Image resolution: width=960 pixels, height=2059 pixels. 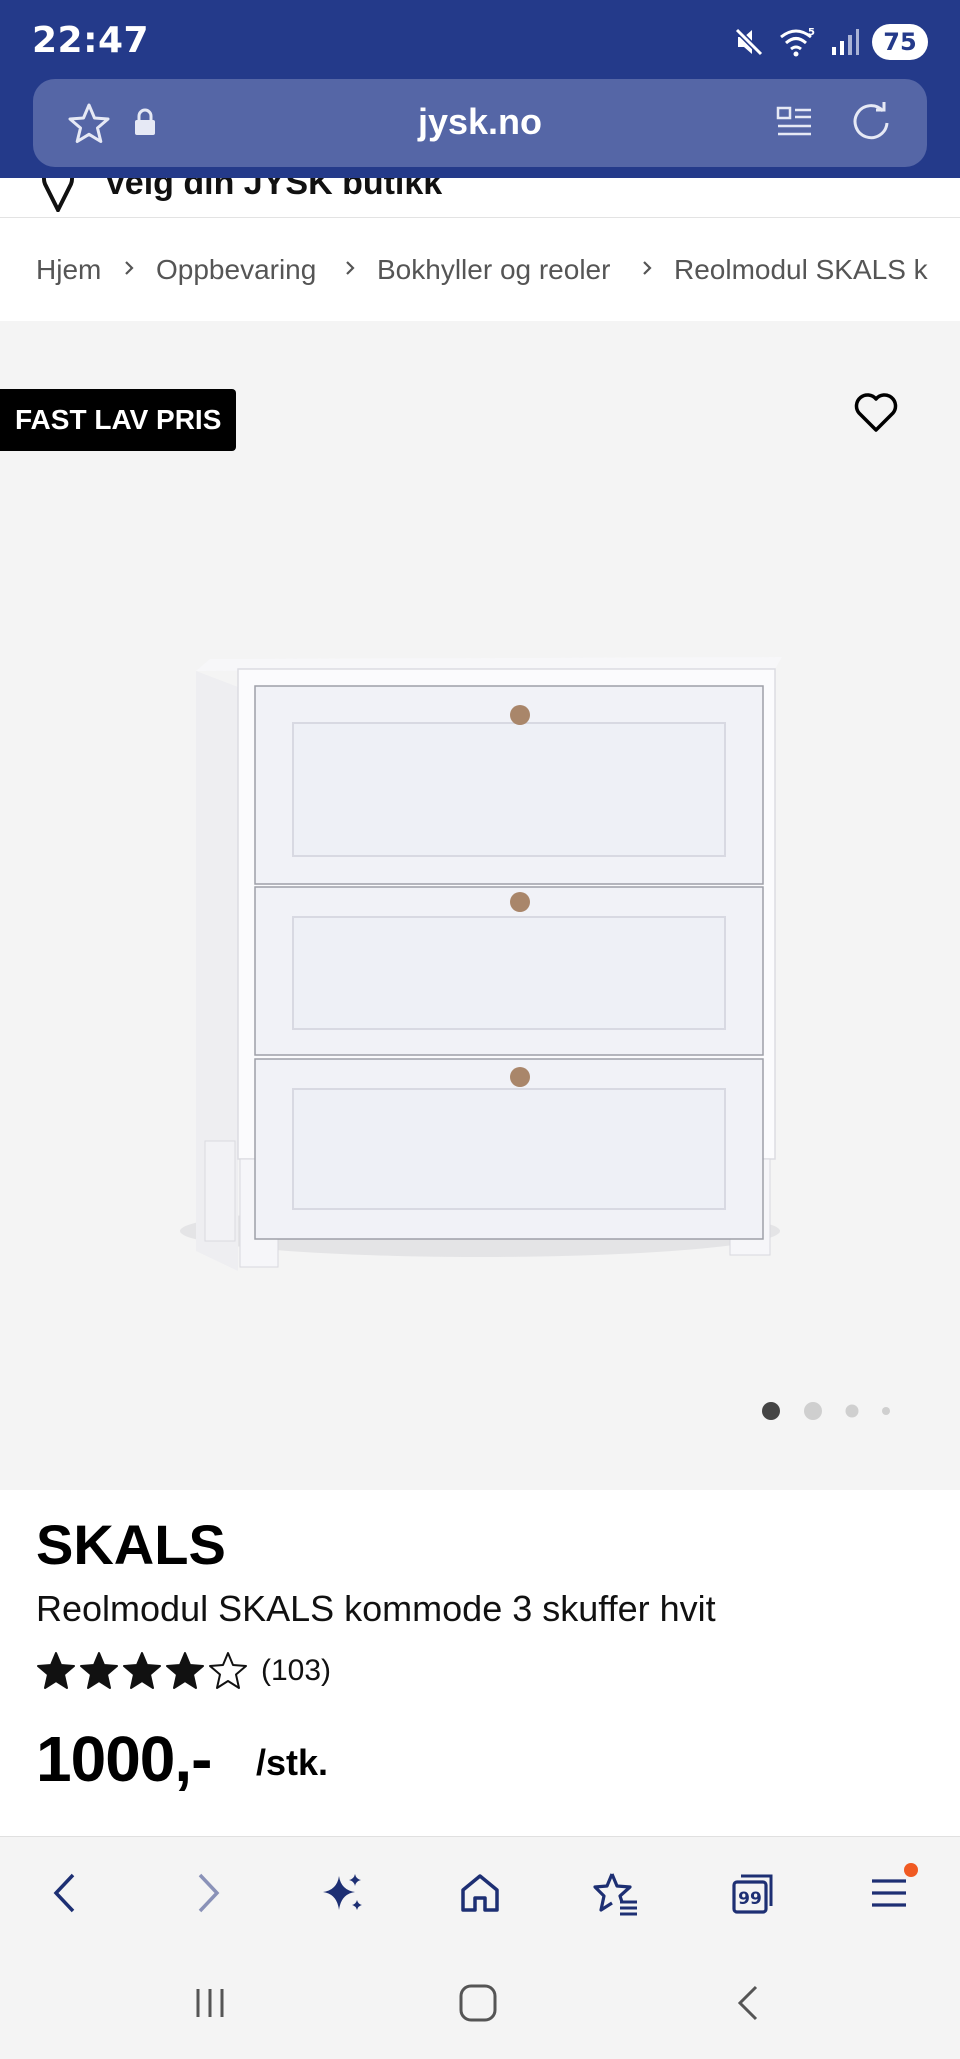 What do you see at coordinates (296, 1671) in the screenshot?
I see `review-count: (103)` at bounding box center [296, 1671].